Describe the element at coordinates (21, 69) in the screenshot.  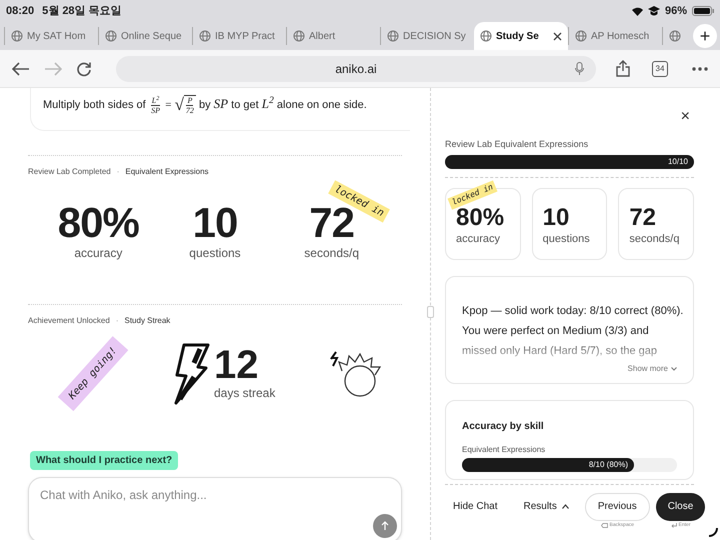
I see `back-arrow-icon` at that location.